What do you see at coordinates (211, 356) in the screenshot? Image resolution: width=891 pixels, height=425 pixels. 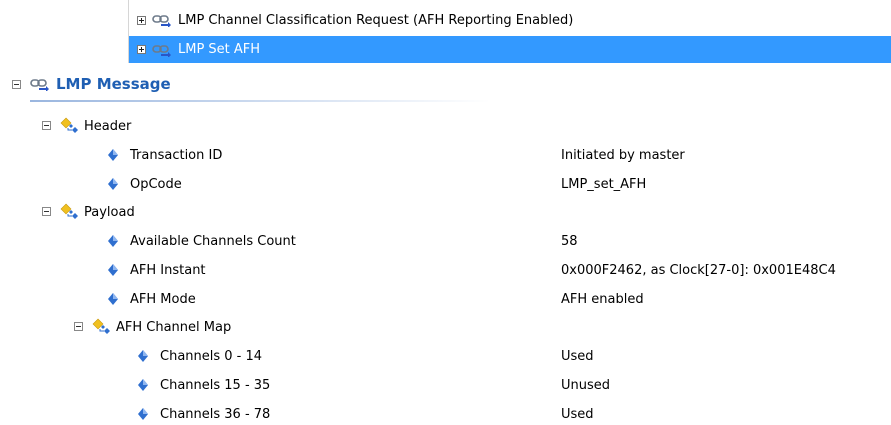 I see `field-name: Channels 0 - 14` at bounding box center [211, 356].